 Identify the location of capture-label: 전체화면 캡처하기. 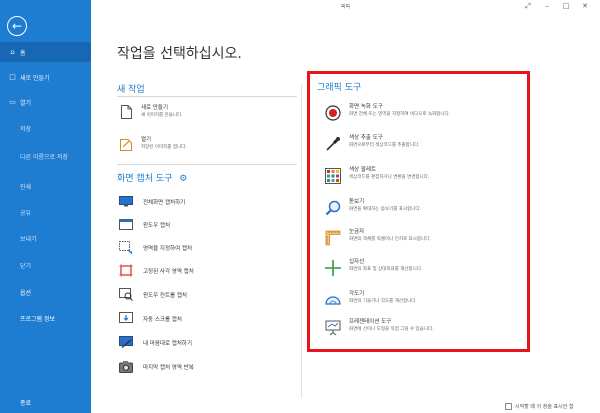
(164, 202).